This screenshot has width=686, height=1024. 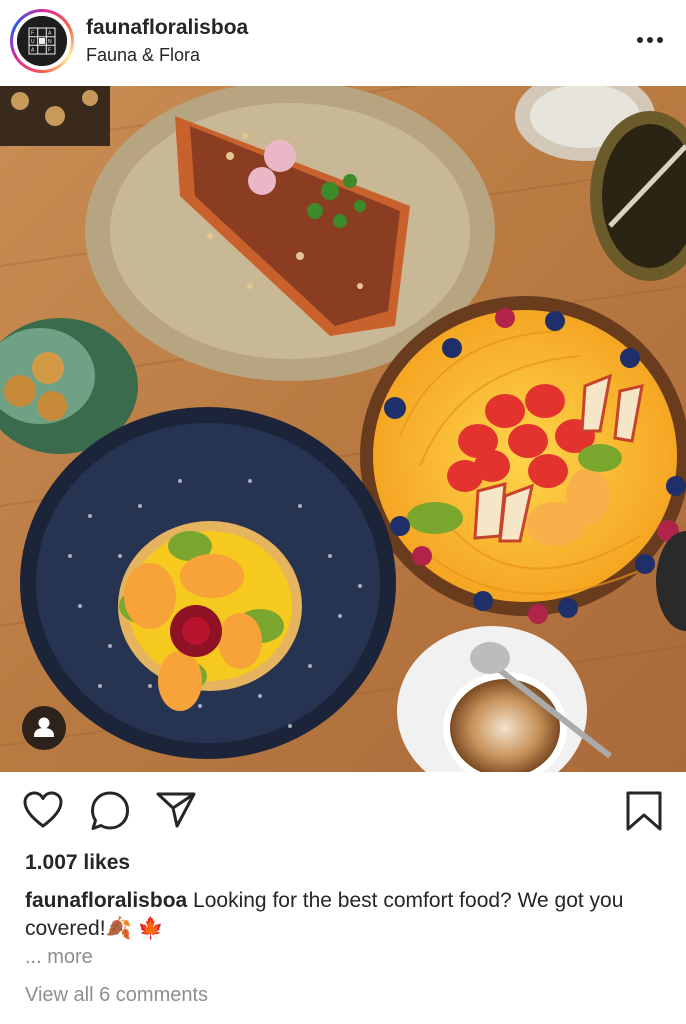 What do you see at coordinates (116, 995) in the screenshot?
I see `view-comments-link: View all 6 comments` at bounding box center [116, 995].